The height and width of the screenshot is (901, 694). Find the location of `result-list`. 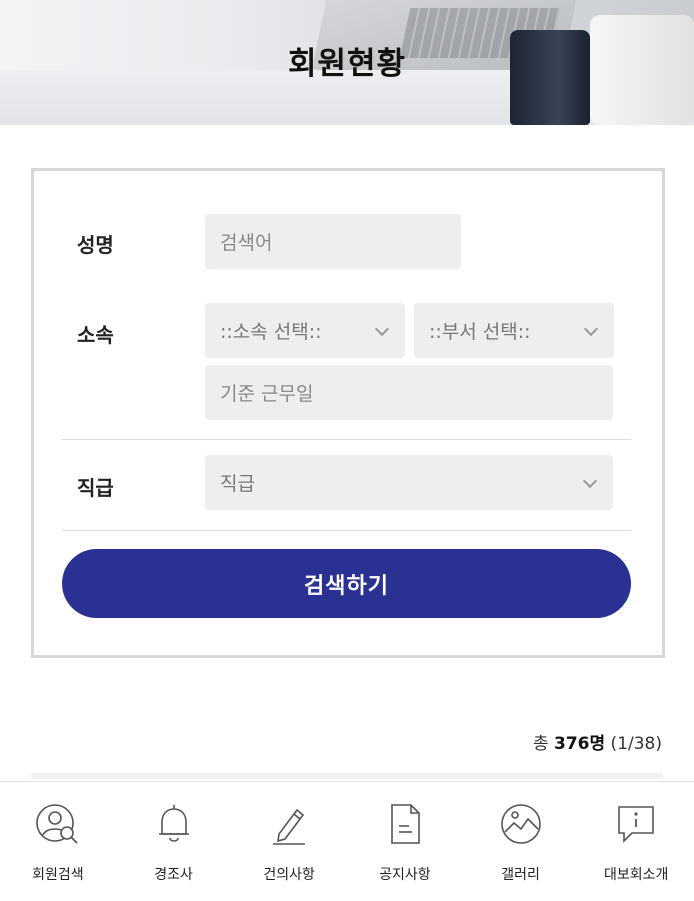

result-list is located at coordinates (347, 776).